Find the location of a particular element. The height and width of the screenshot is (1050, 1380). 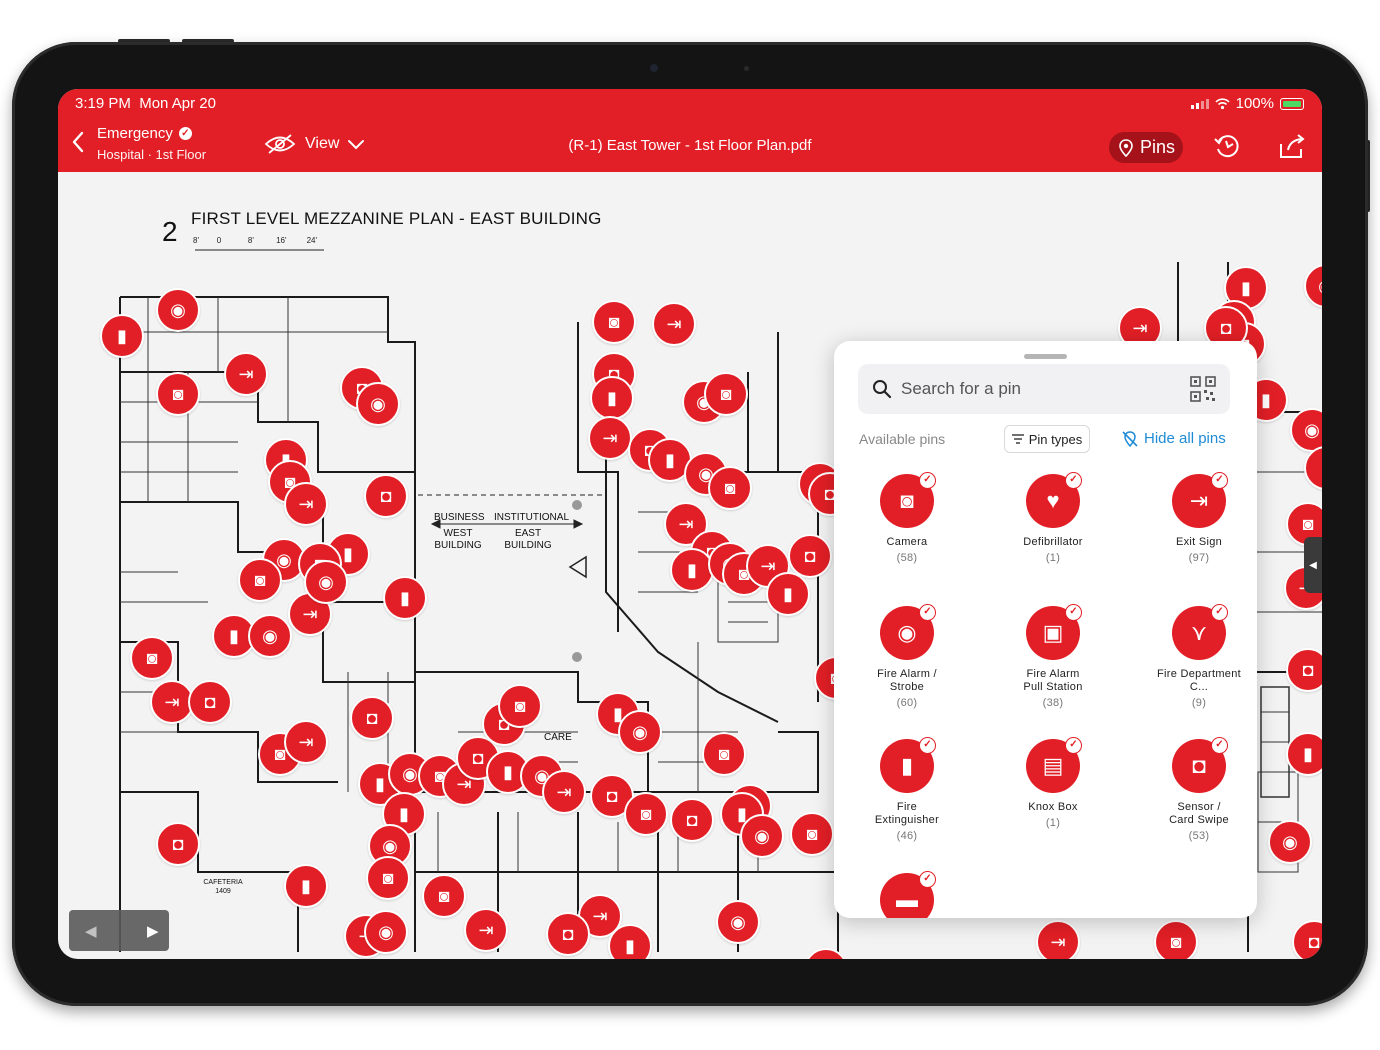

context-title-text: Emergency is located at coordinates (135, 133).